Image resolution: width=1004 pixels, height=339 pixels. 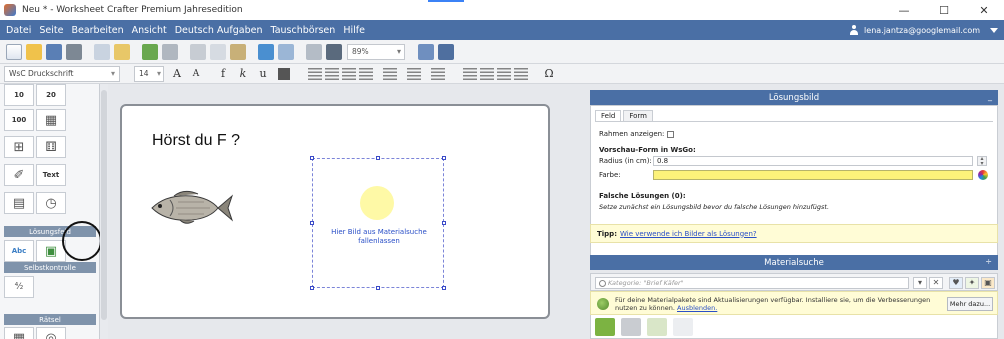 What do you see at coordinates (390, 73) in the screenshot?
I see `spacing-icon` at bounding box center [390, 73].